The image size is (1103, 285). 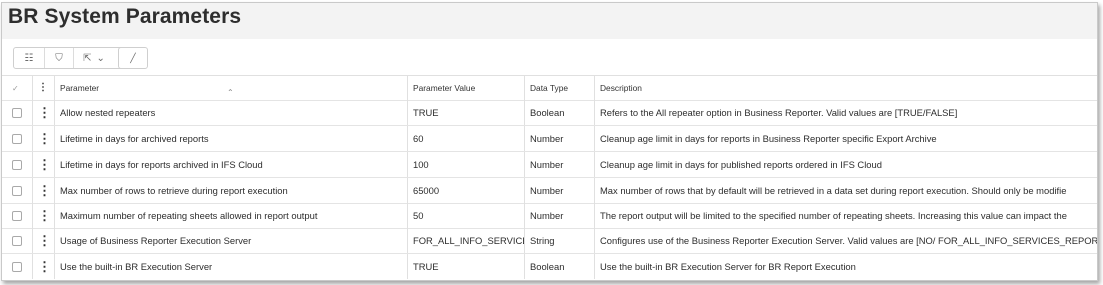 What do you see at coordinates (465, 88) in the screenshot?
I see `column-header-parameter-value: Parameter Value` at bounding box center [465, 88].